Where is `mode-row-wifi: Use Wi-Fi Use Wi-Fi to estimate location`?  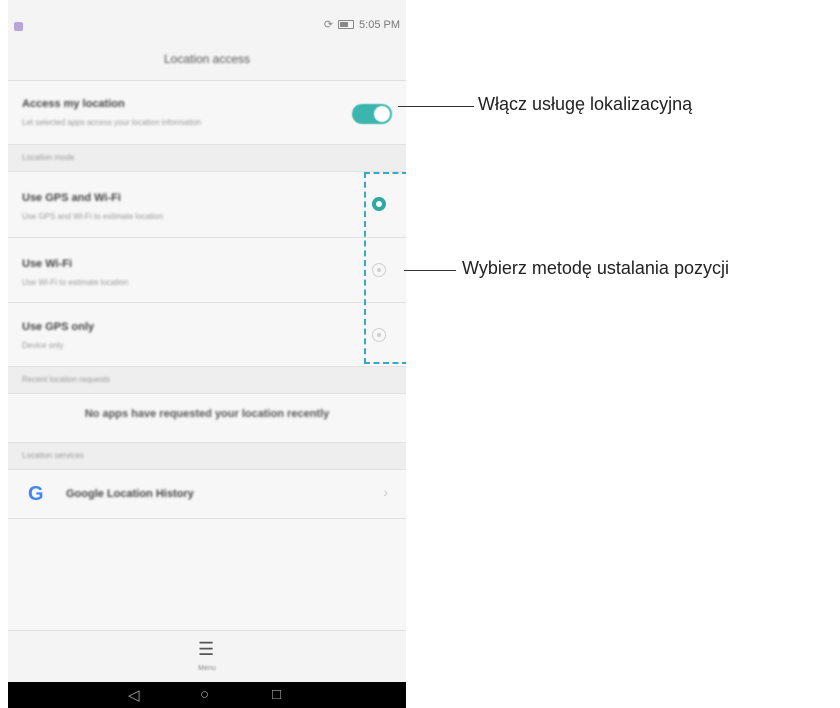 mode-row-wifi: Use Wi-Fi Use Wi-Fi to estimate location is located at coordinates (207, 270).